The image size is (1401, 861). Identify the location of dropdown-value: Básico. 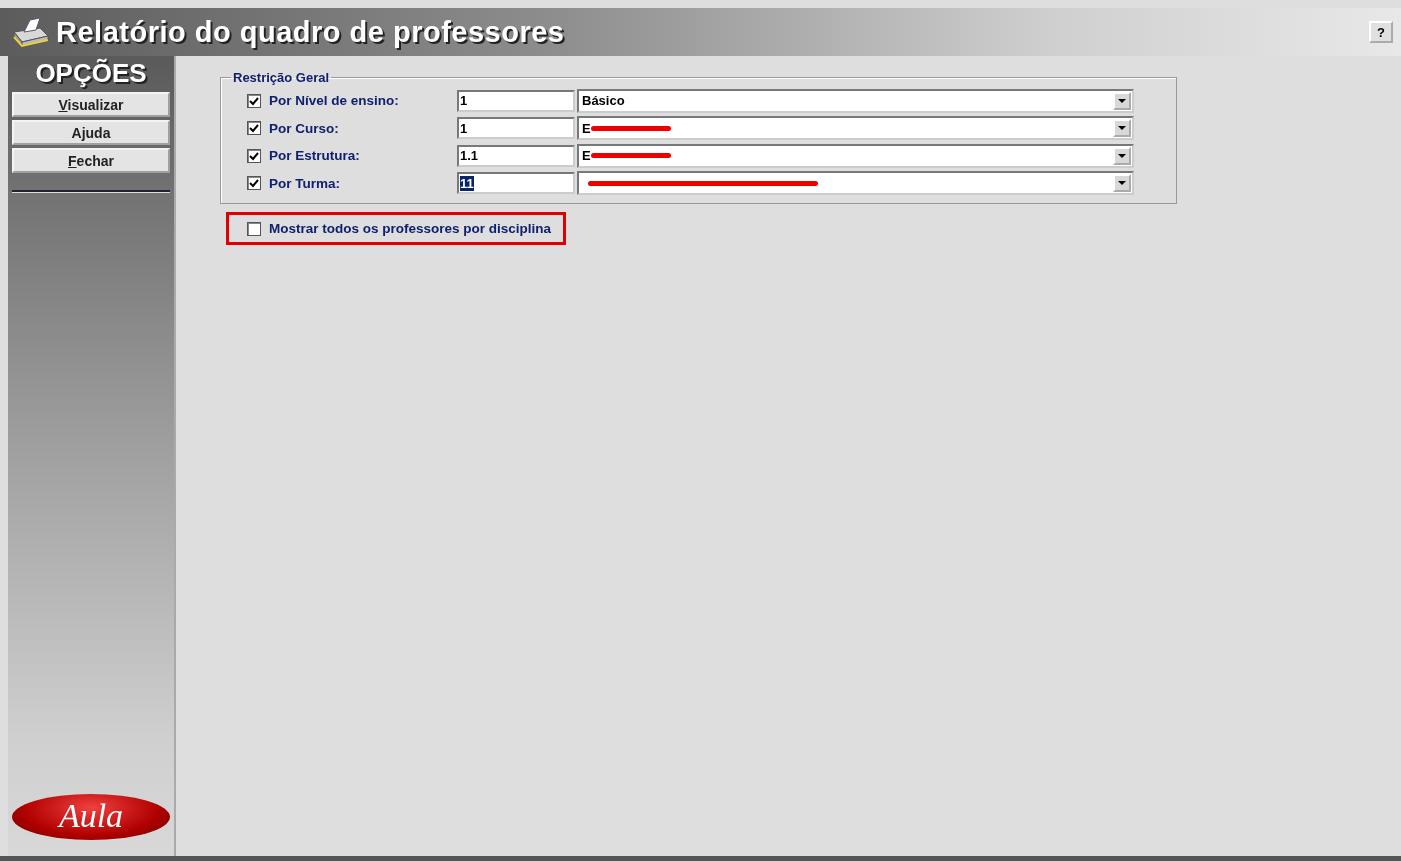
(603, 101).